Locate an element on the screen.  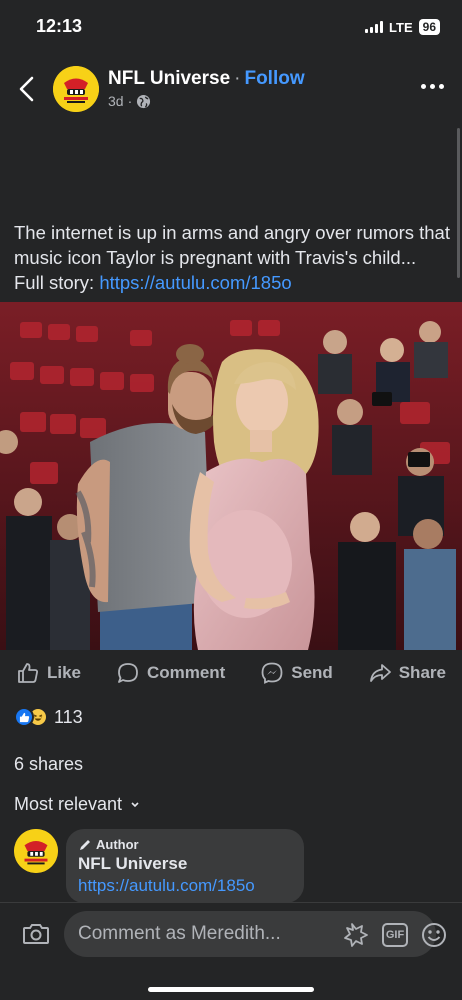
sort-label: Most relevant is located at coordinates (68, 804).